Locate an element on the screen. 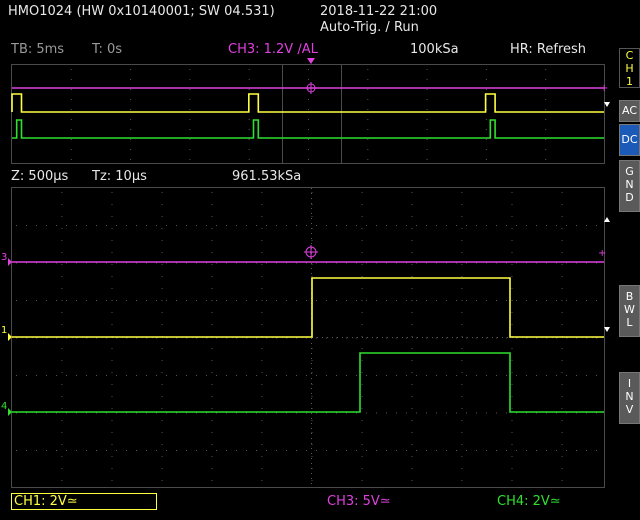  ch4-ground-marker: 4 is located at coordinates (4, 406).